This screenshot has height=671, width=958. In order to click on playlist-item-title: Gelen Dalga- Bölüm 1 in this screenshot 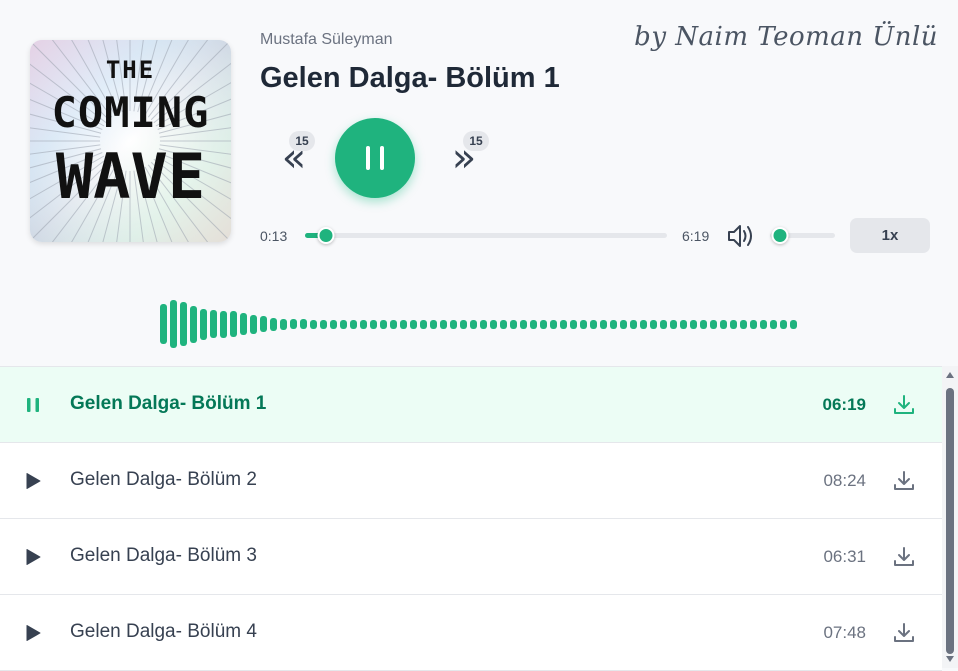, I will do `click(168, 403)`.